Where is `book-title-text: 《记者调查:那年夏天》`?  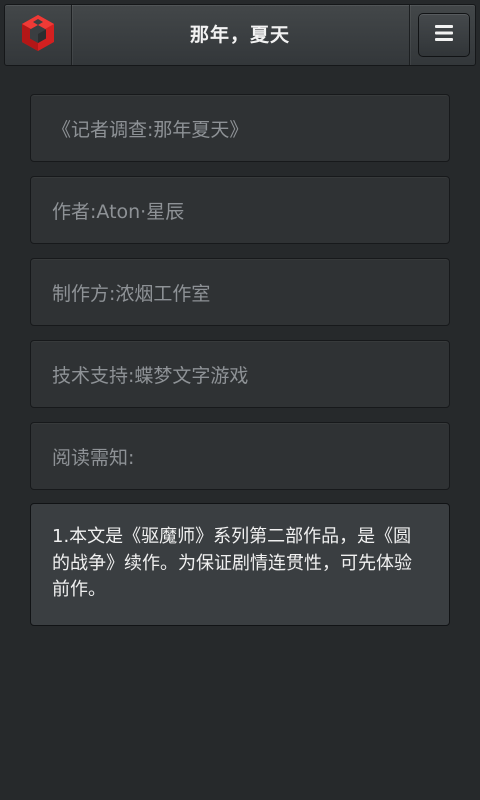
book-title-text: 《记者调查:那年夏天》 is located at coordinates (150, 129).